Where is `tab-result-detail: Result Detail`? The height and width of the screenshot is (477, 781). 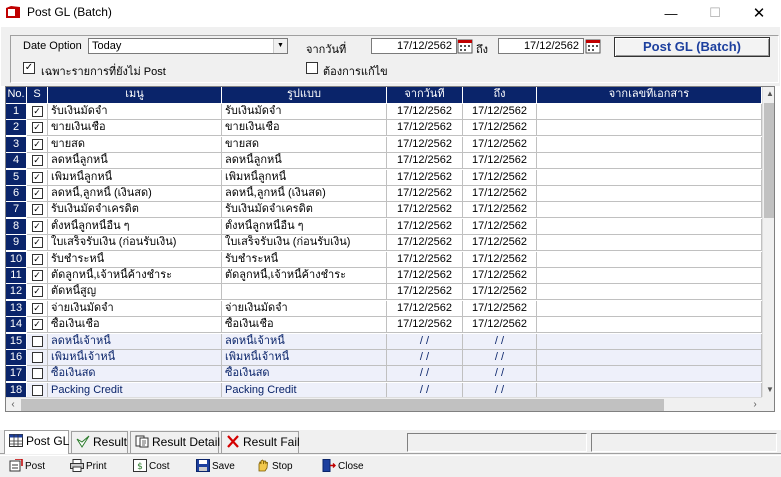 tab-result-detail: Result Detail is located at coordinates (175, 442).